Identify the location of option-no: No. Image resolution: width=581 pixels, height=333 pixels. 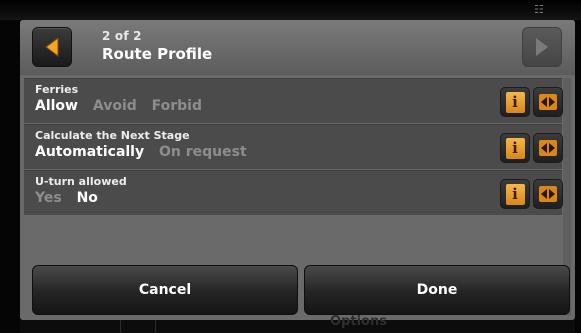
(87, 198).